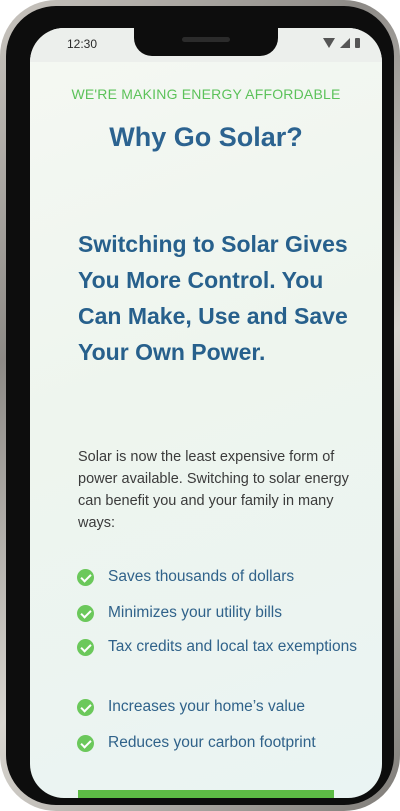  What do you see at coordinates (207, 706) in the screenshot?
I see `benefit-label: Increases your home’s value` at bounding box center [207, 706].